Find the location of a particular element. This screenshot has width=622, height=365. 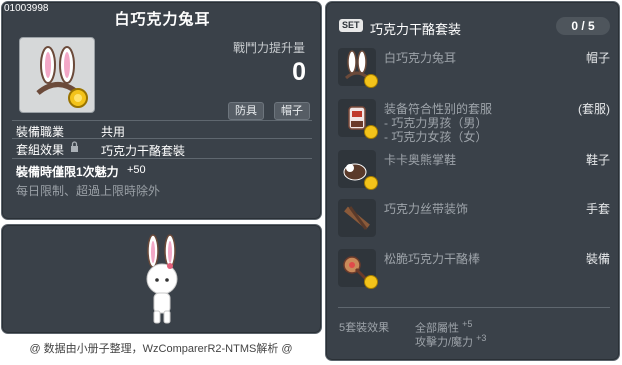

set-item-name: 松脆巧克力干酪棒 is located at coordinates (432, 259).